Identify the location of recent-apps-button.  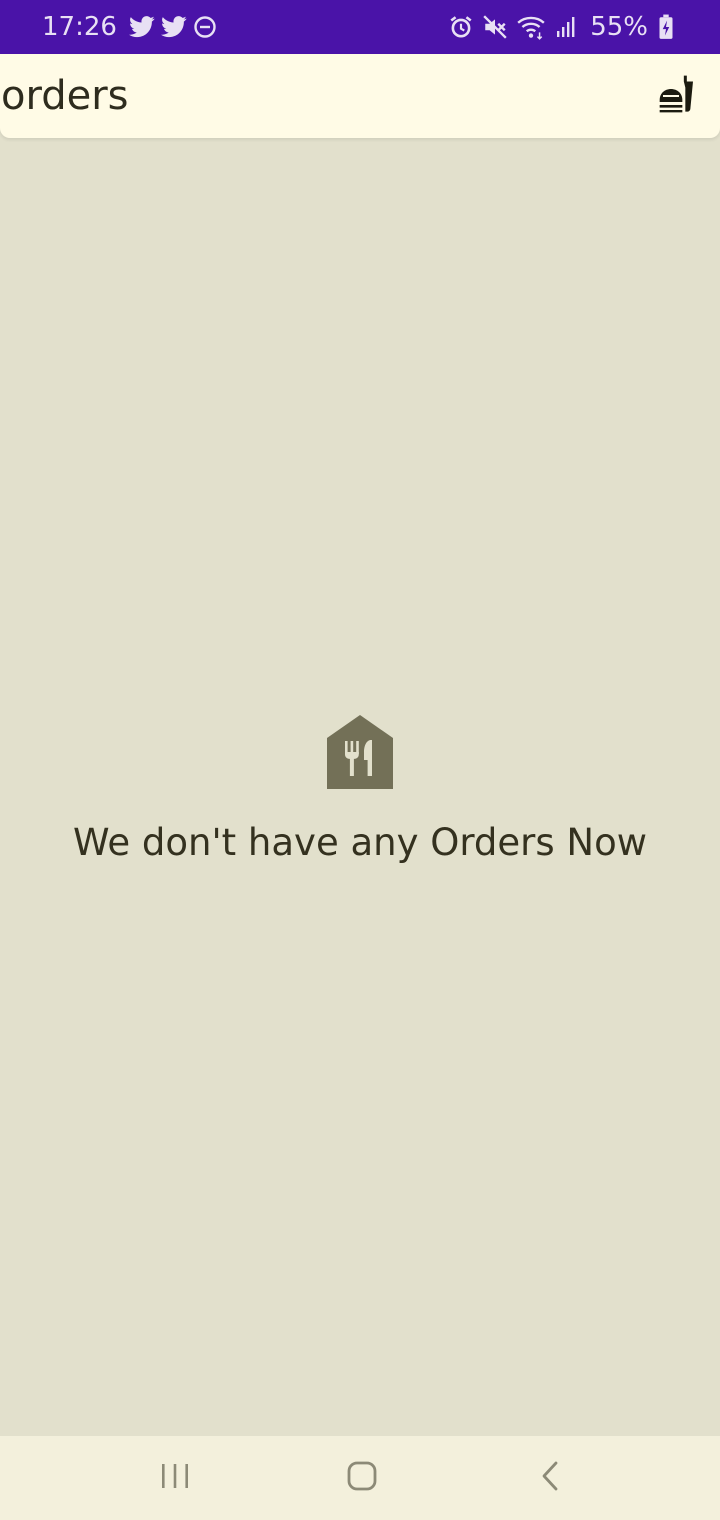
(175, 1478).